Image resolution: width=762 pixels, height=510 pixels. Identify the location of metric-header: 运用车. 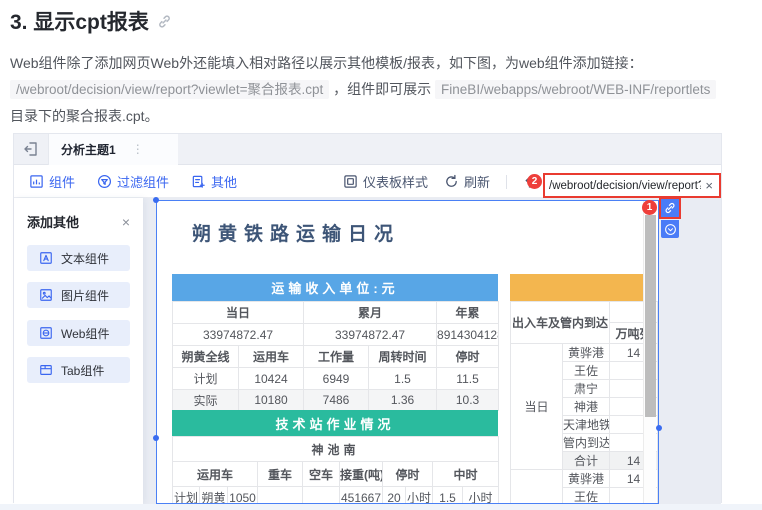
(271, 356).